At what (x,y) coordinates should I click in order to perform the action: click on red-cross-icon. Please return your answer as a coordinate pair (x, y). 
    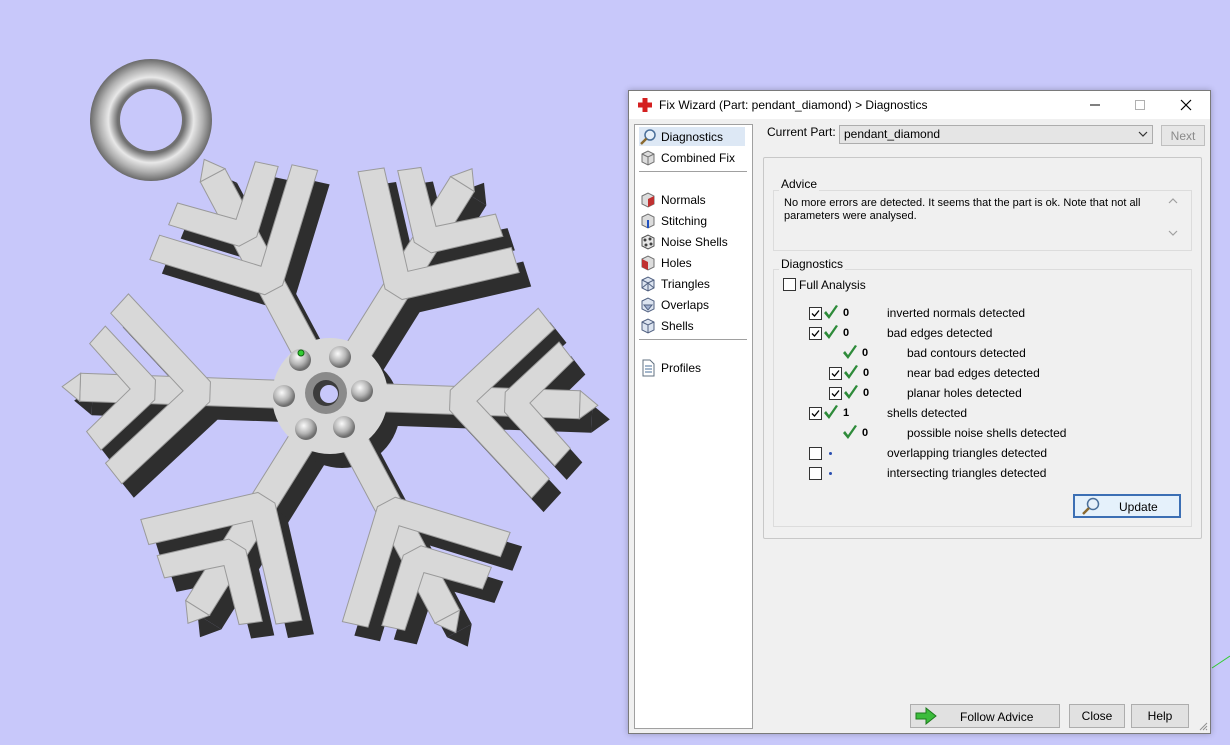
    Looking at the image, I should click on (645, 105).